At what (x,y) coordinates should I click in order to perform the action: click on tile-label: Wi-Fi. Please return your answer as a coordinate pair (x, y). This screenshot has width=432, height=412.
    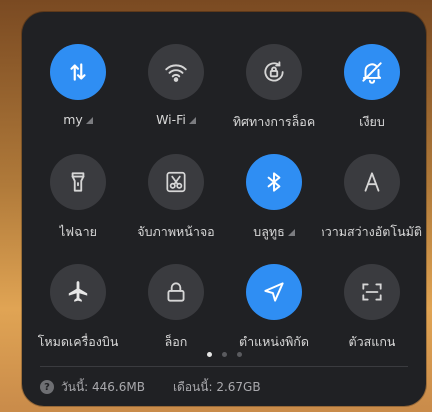
    Looking at the image, I should click on (171, 119).